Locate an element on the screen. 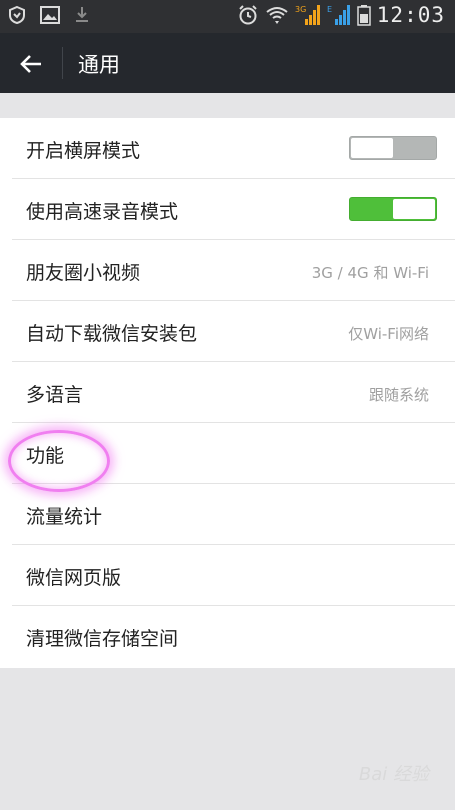 This screenshot has height=810, width=455. page-title: 通用 is located at coordinates (99, 65).